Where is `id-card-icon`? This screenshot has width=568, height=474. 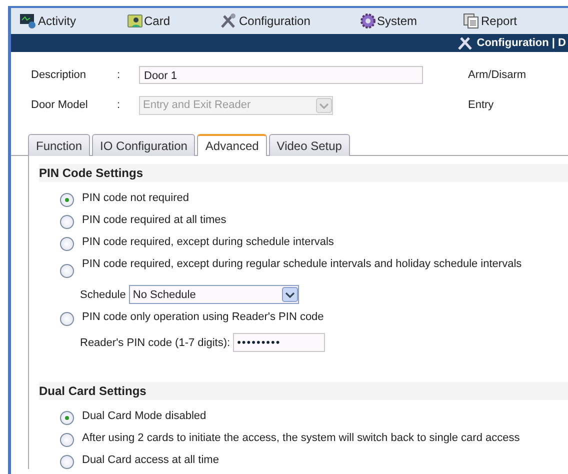
id-card-icon is located at coordinates (135, 21).